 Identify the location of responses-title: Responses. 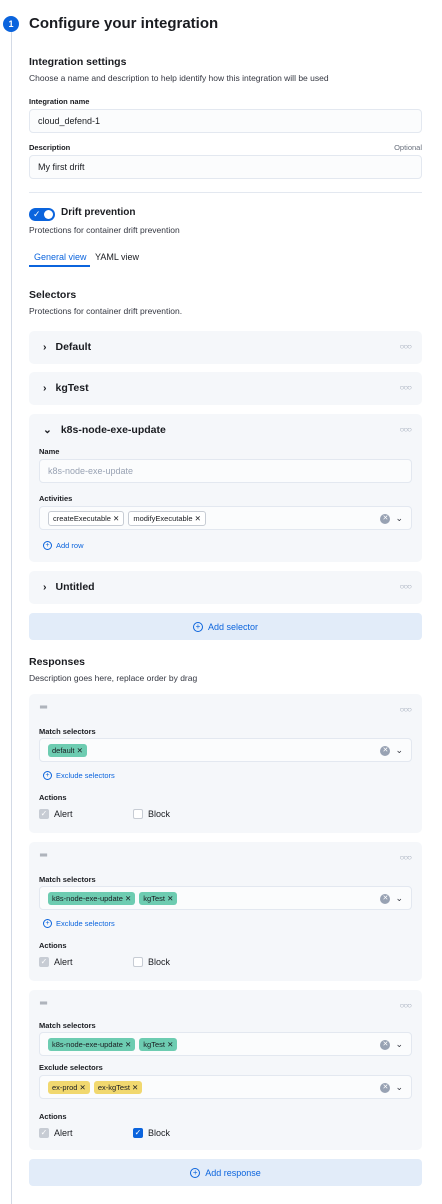
(57, 662).